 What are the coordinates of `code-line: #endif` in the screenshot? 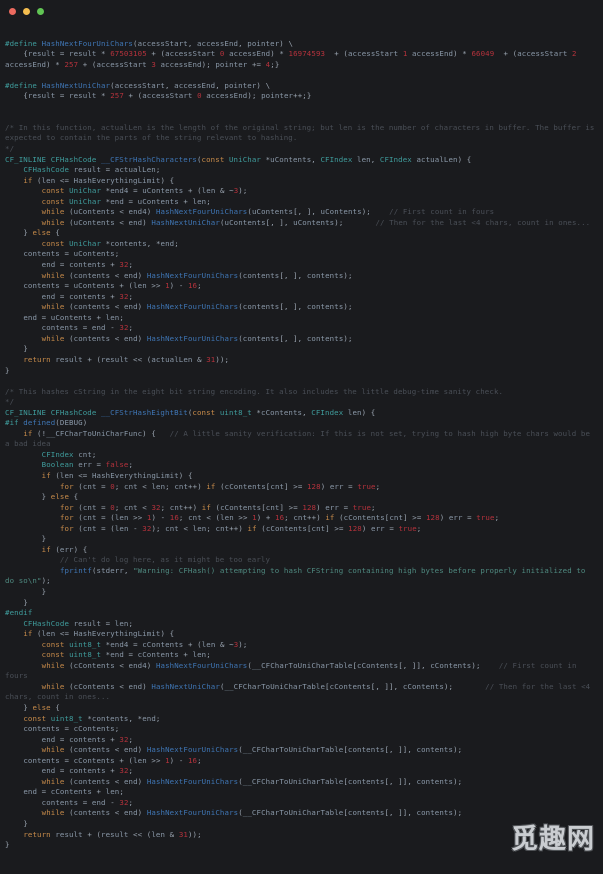 It's located at (19, 613).